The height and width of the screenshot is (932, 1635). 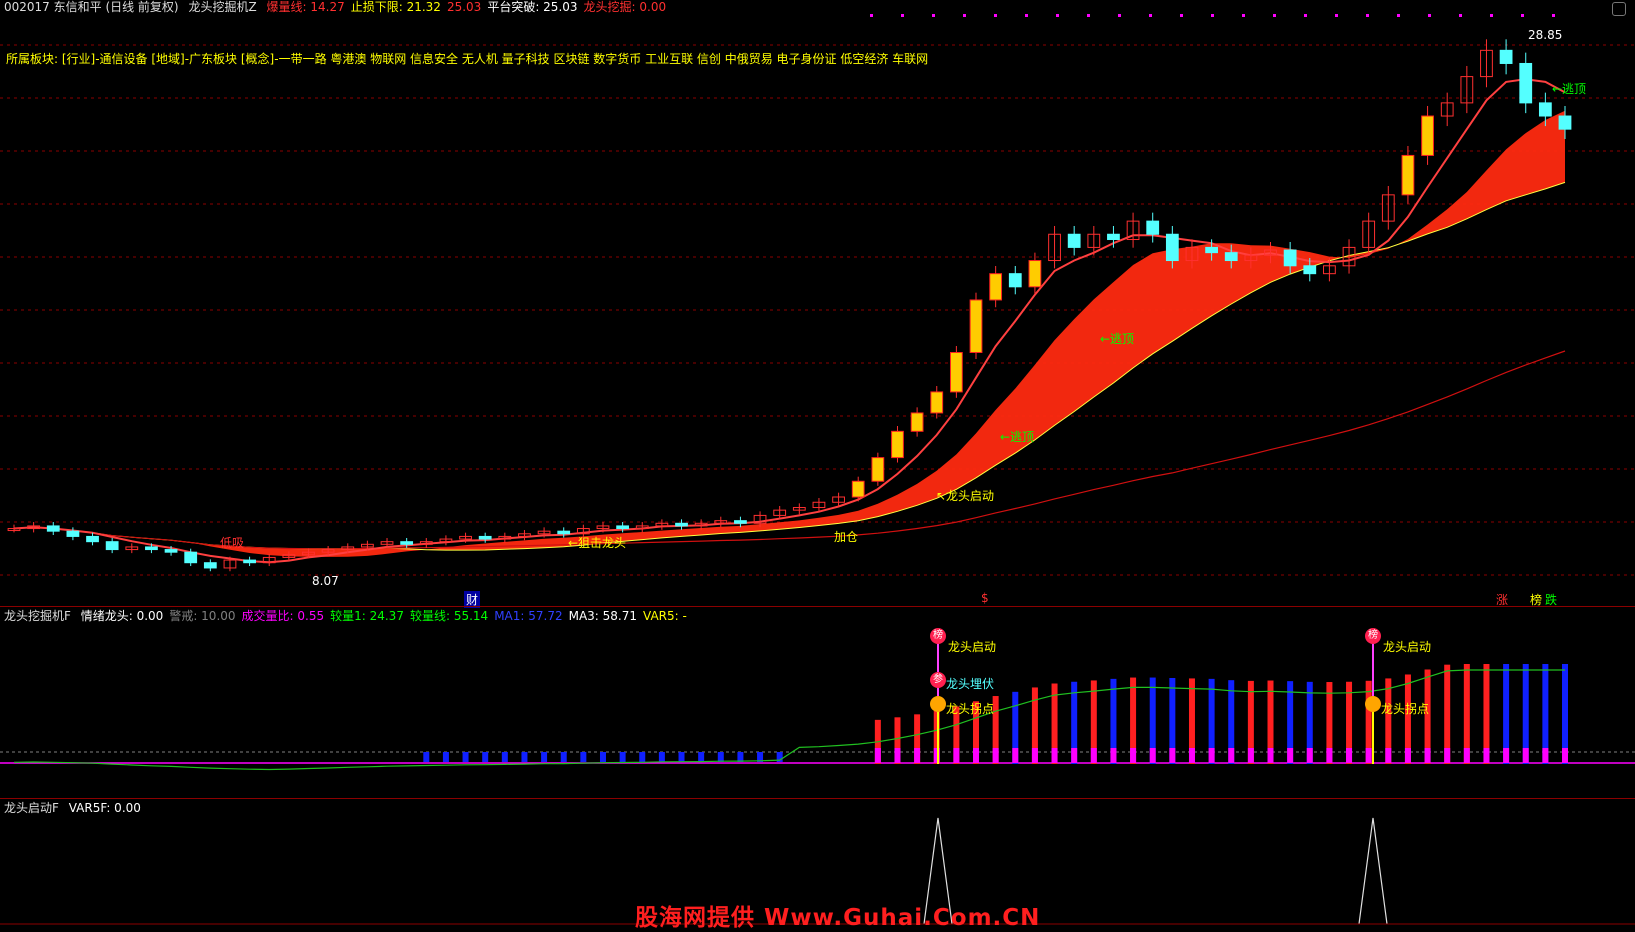 I want to click on low-buy-label: 低吸, so click(x=232, y=543).